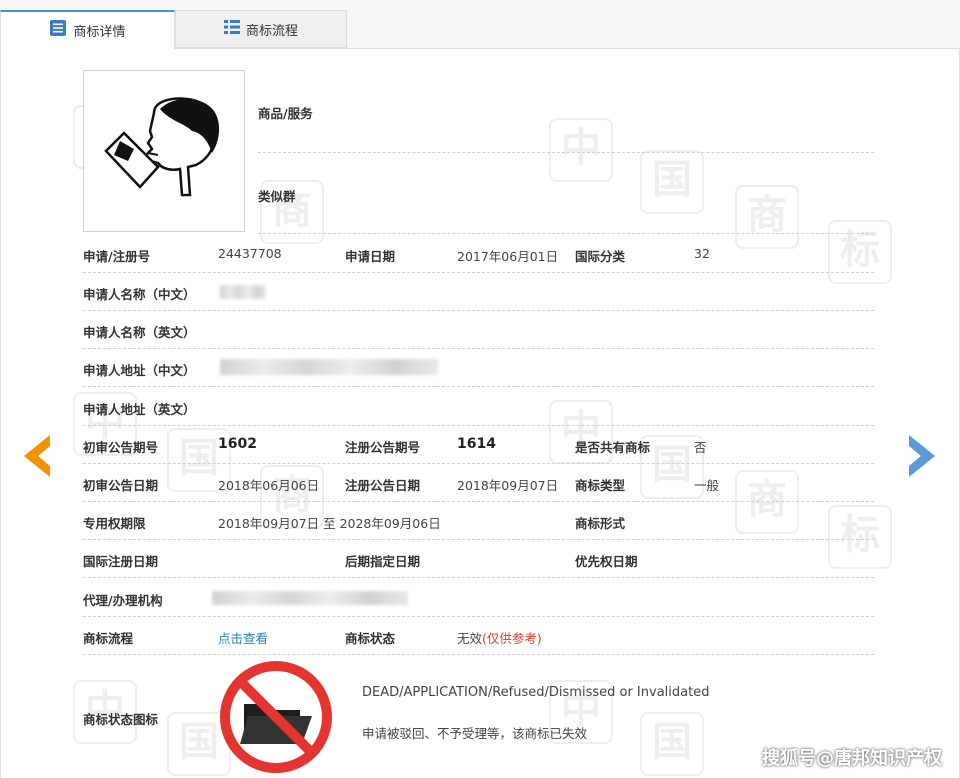 The image size is (960, 778). What do you see at coordinates (271, 31) in the screenshot?
I see `tab-label: 商标流程` at bounding box center [271, 31].